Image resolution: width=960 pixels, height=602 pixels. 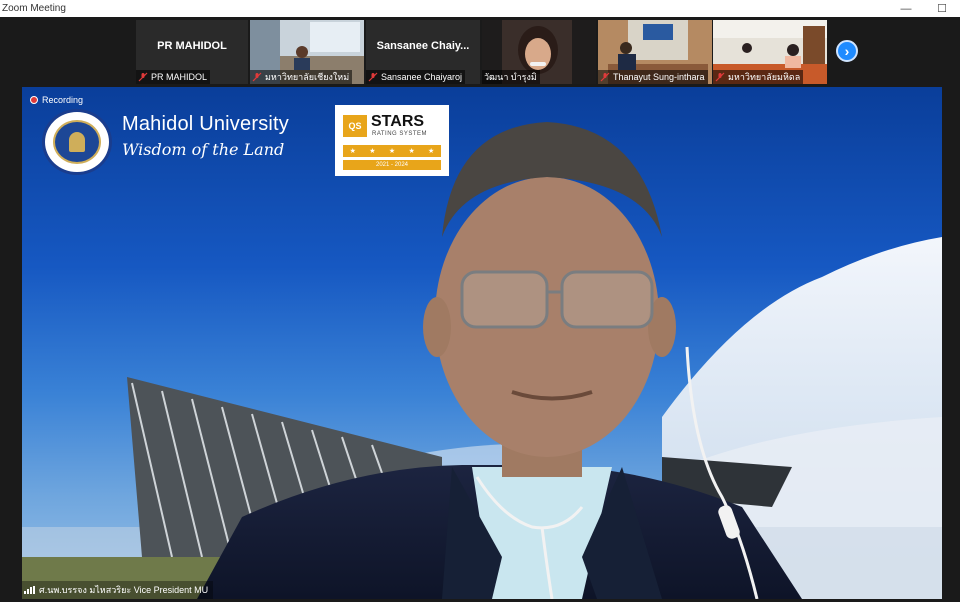 I want to click on participant-tile: PR MAHIDOL PR MAHIDOL, so click(x=192, y=52).